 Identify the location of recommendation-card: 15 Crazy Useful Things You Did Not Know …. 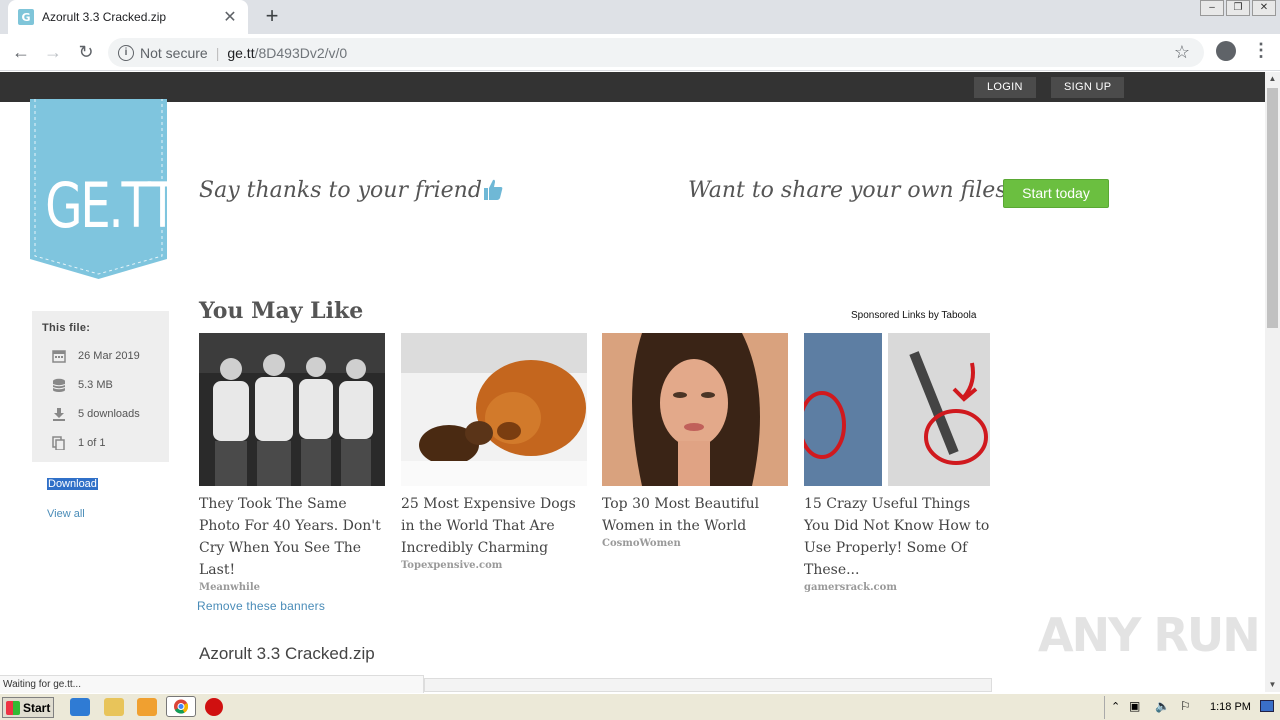
(897, 463).